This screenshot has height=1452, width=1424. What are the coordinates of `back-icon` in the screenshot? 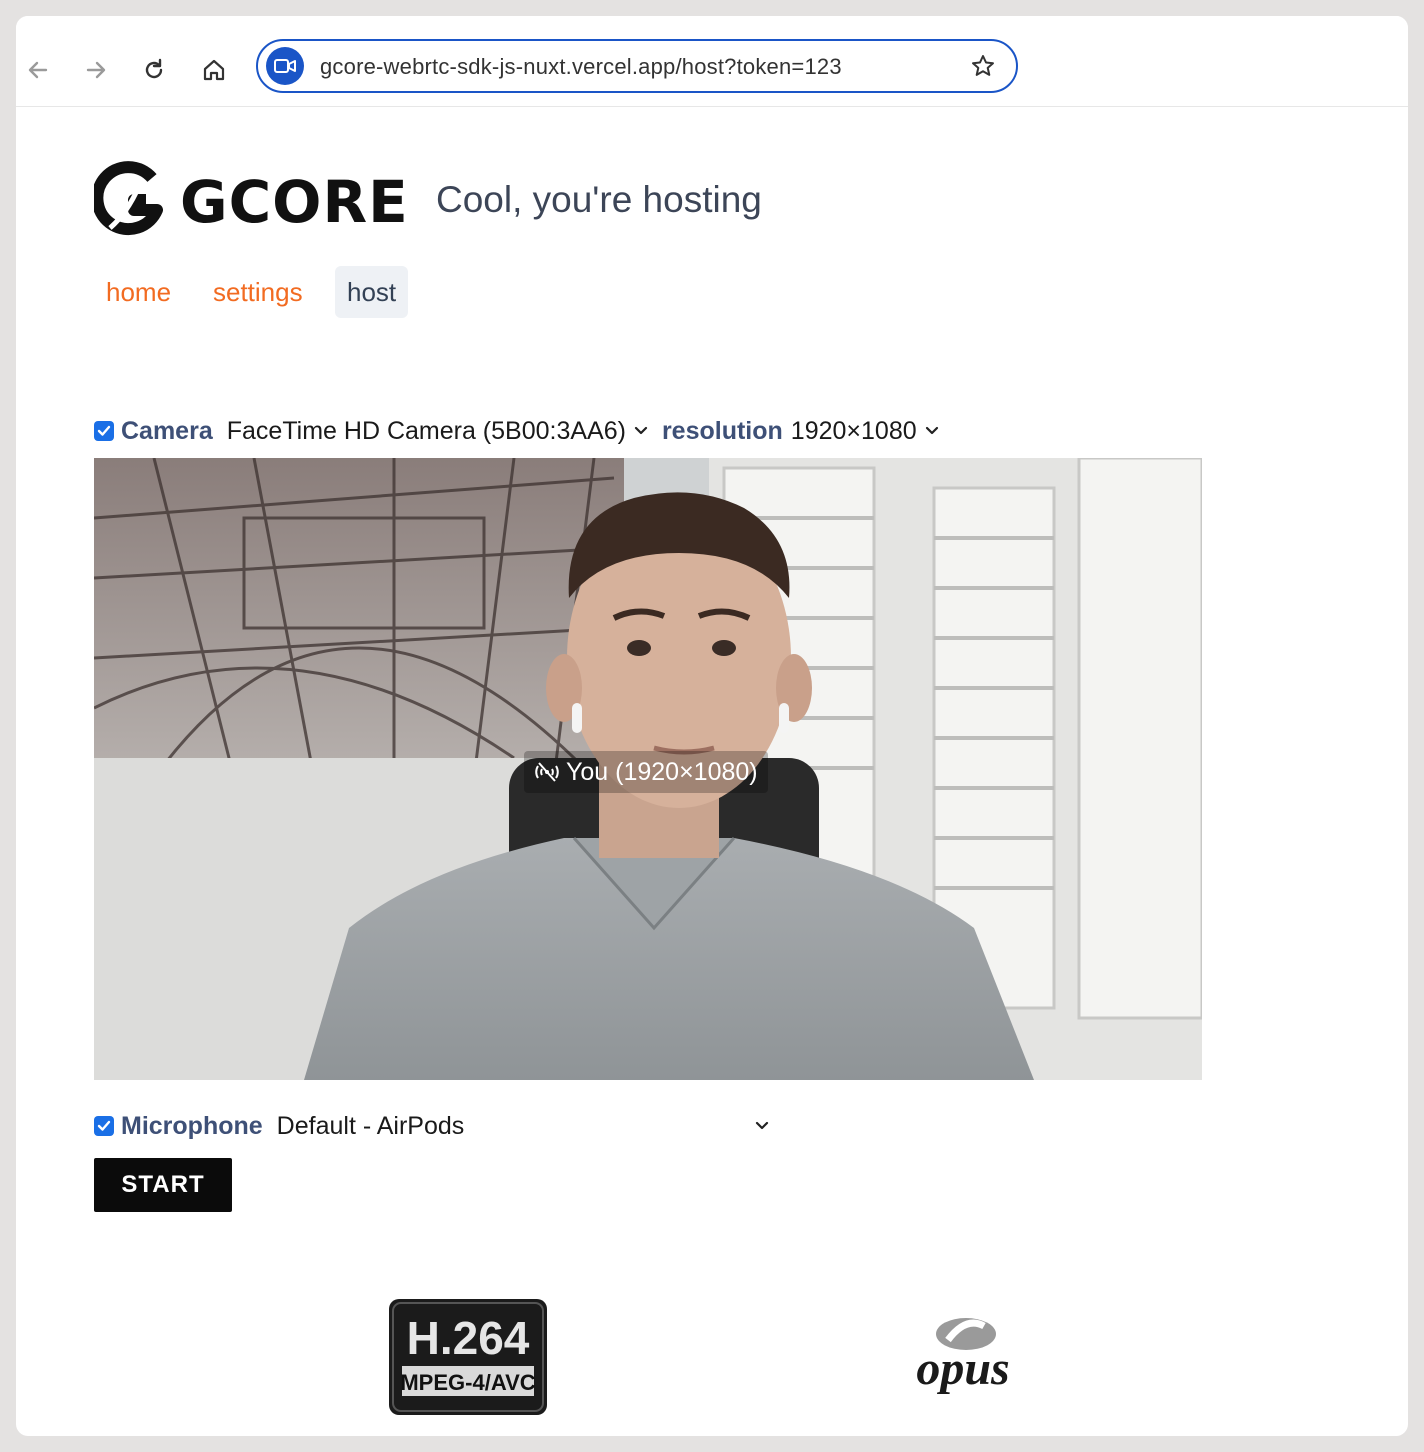 It's located at (38, 70).